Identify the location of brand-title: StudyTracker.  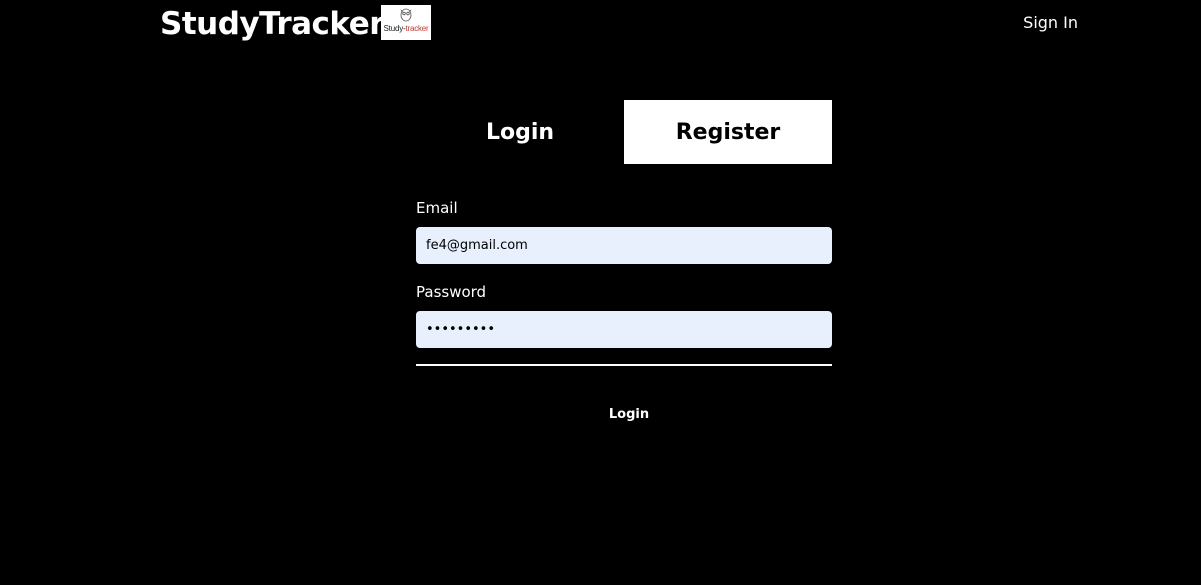
(272, 24).